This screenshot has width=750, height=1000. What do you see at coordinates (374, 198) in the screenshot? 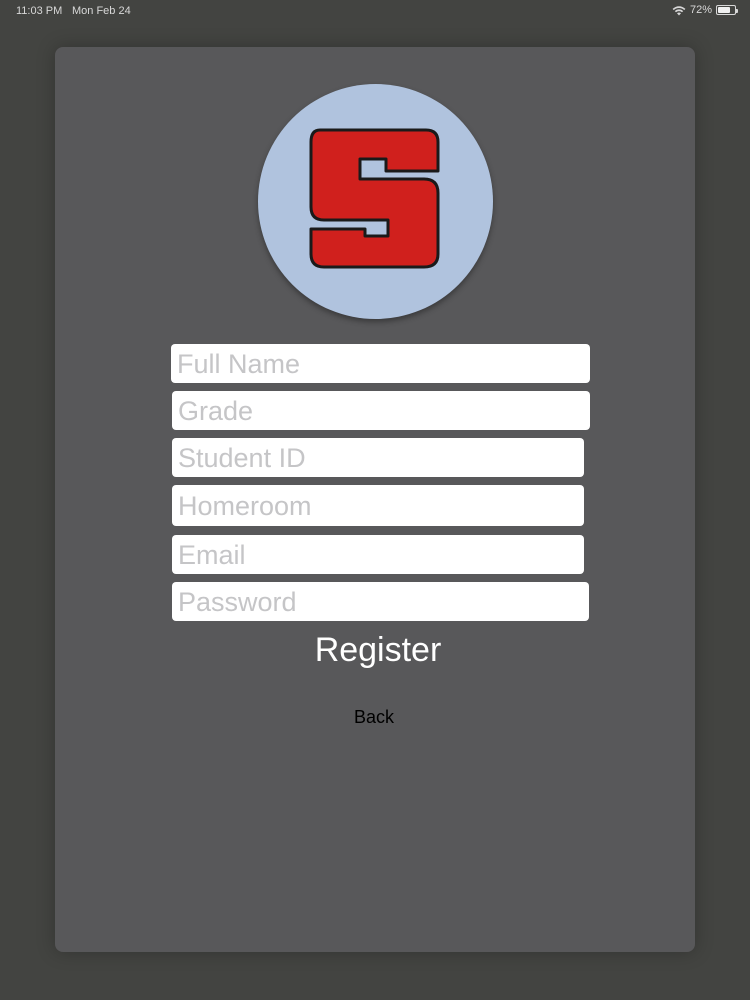
I see `block-s-icon` at bounding box center [374, 198].